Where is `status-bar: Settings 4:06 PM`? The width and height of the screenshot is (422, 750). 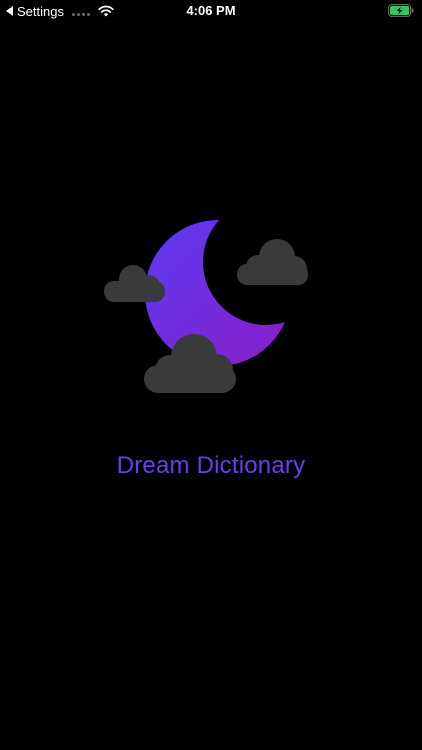 status-bar: Settings 4:06 PM is located at coordinates (211, 11).